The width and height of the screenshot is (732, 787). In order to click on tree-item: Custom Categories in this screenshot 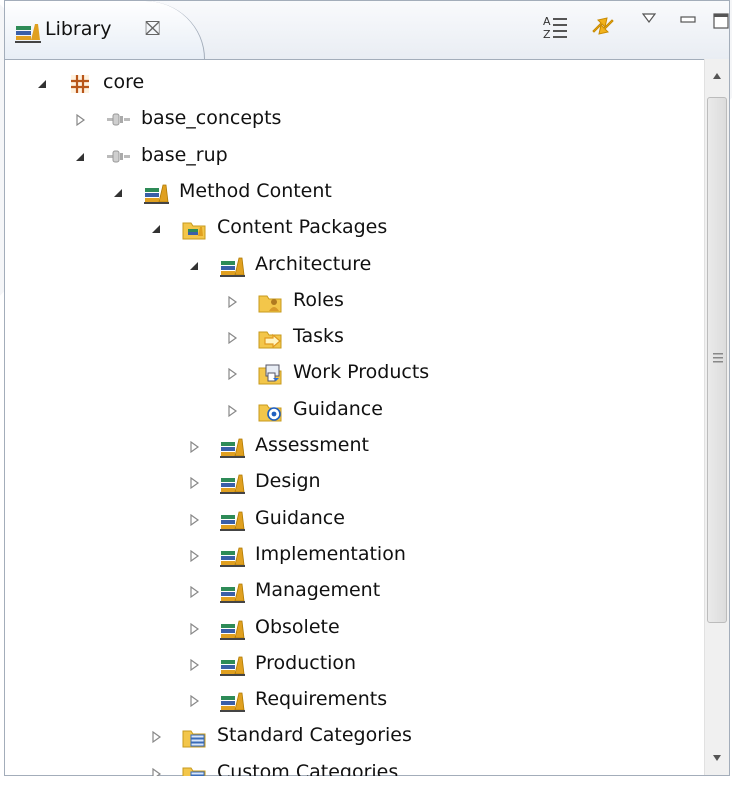, I will do `click(355, 766)`.